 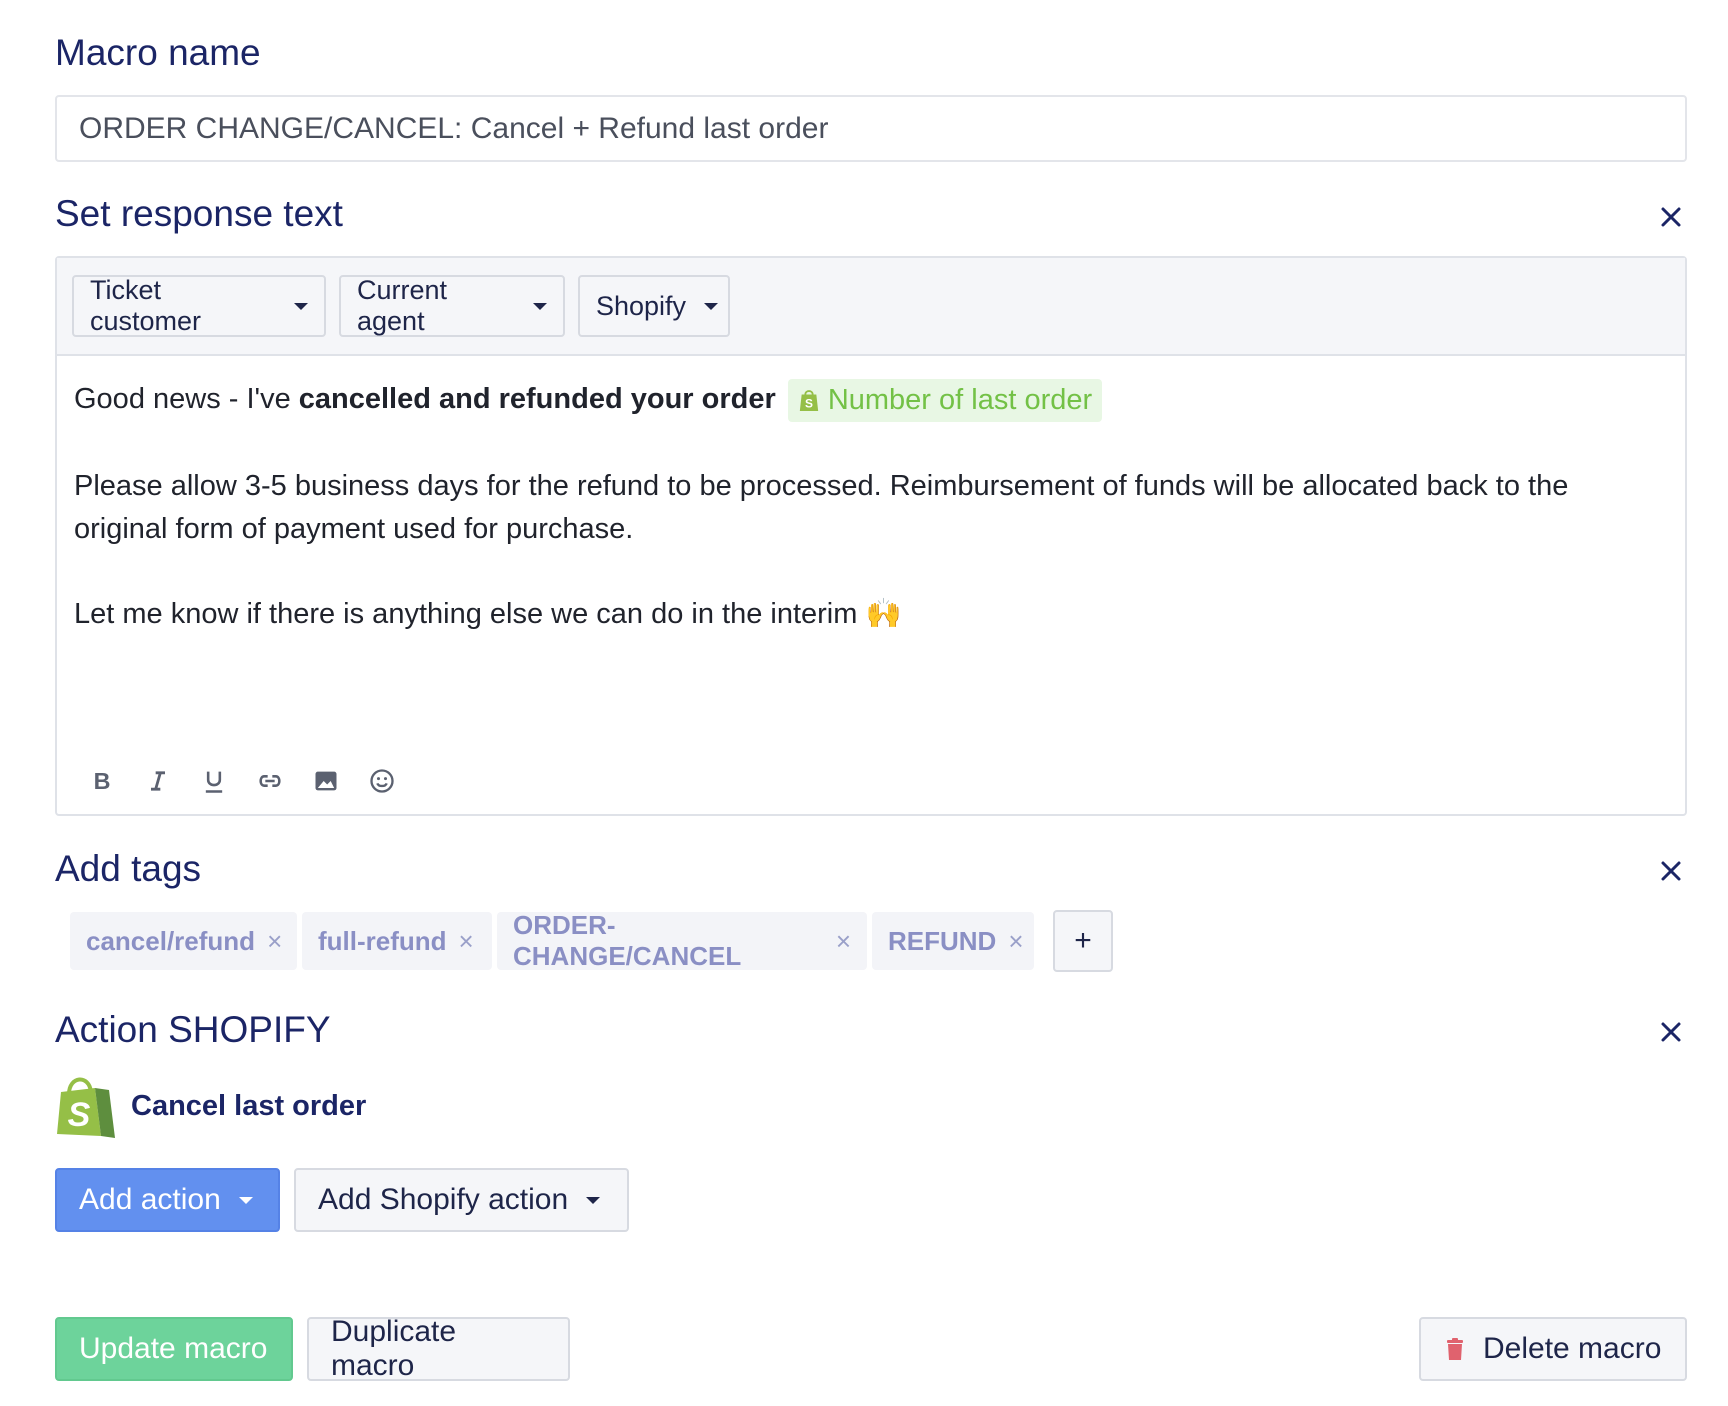 What do you see at coordinates (171, 940) in the screenshot?
I see `tag-label: cancel/refund` at bounding box center [171, 940].